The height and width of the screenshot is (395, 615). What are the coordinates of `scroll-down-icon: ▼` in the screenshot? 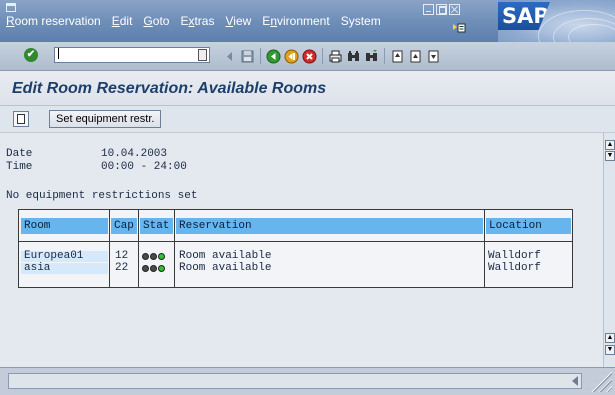 It's located at (610, 156).